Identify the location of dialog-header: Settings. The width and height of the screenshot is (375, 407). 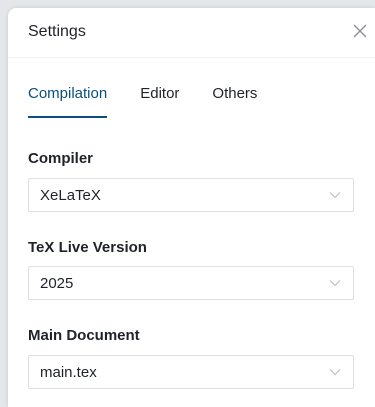
(191, 33).